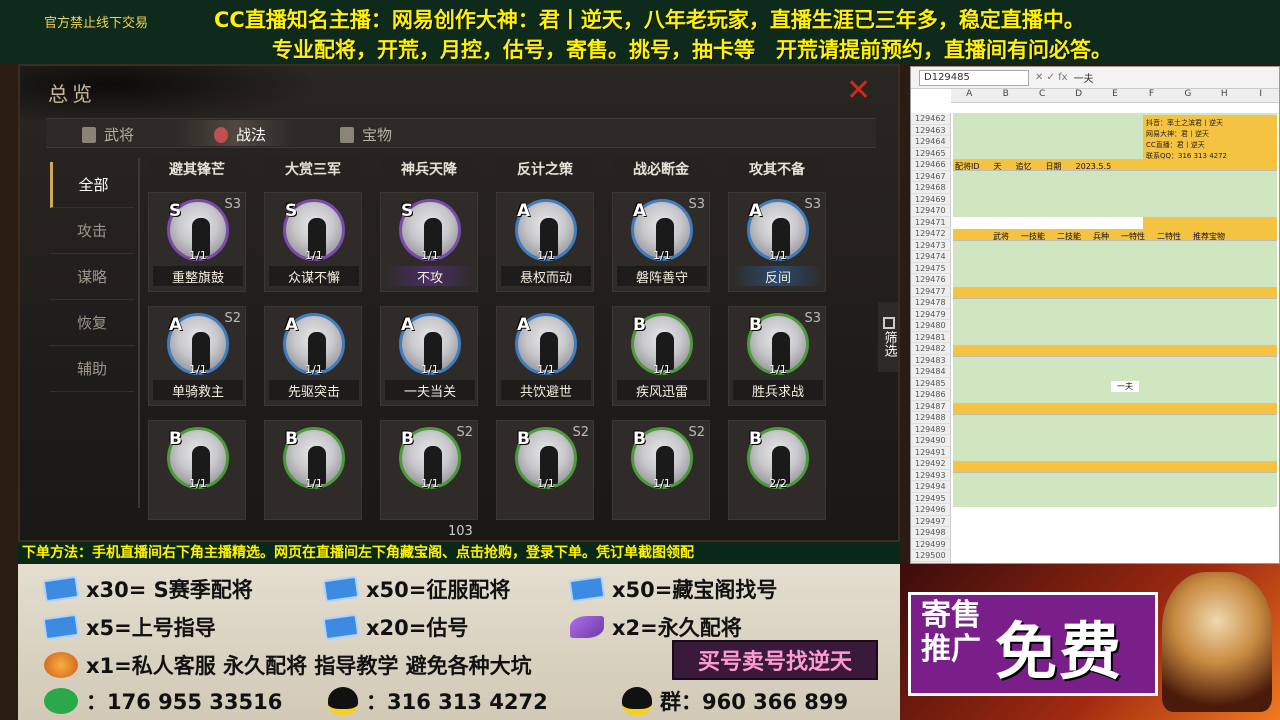 Image resolution: width=1280 pixels, height=720 pixels. I want to click on row-number: 129497, so click(931, 521).